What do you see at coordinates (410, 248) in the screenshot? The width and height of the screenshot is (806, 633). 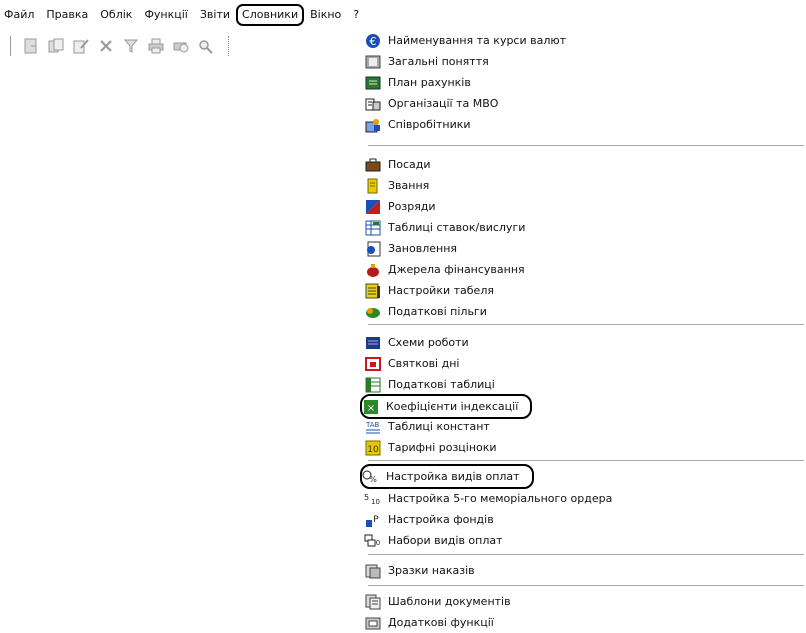 I see `menu-item-renewal: Зановлення` at bounding box center [410, 248].